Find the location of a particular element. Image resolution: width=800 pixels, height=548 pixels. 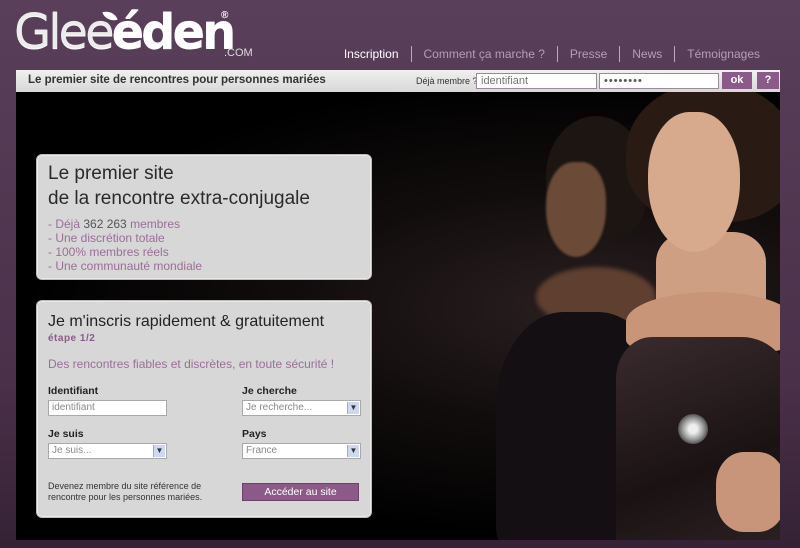

list-item: - Déjà 362 263 membres is located at coordinates (114, 224).